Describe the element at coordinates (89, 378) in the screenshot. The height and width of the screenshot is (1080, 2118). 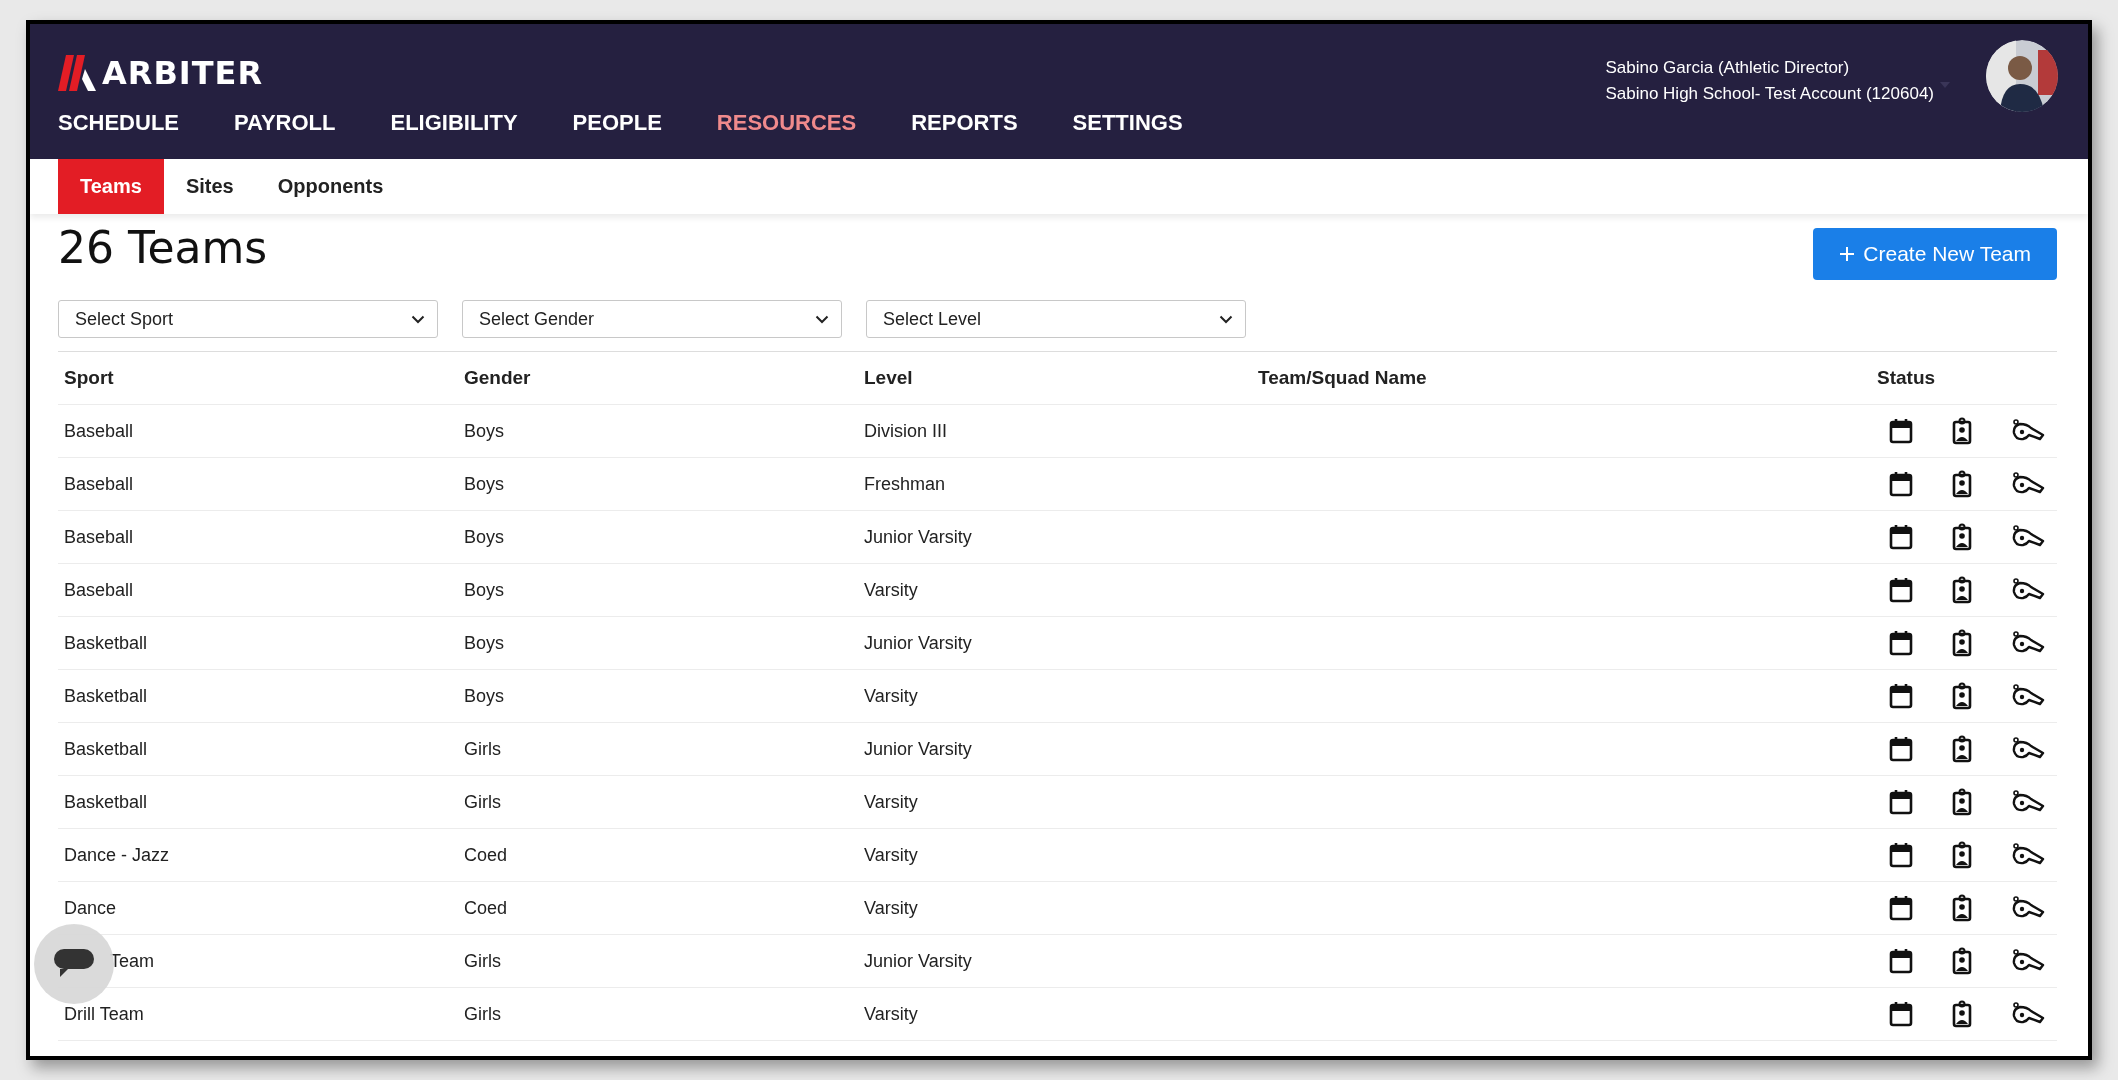
I see `column-header: Sport` at that location.